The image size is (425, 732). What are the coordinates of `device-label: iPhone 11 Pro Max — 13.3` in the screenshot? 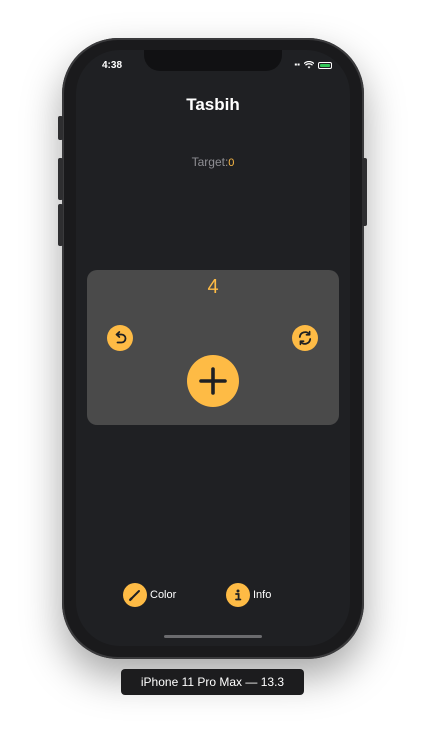 It's located at (212, 682).